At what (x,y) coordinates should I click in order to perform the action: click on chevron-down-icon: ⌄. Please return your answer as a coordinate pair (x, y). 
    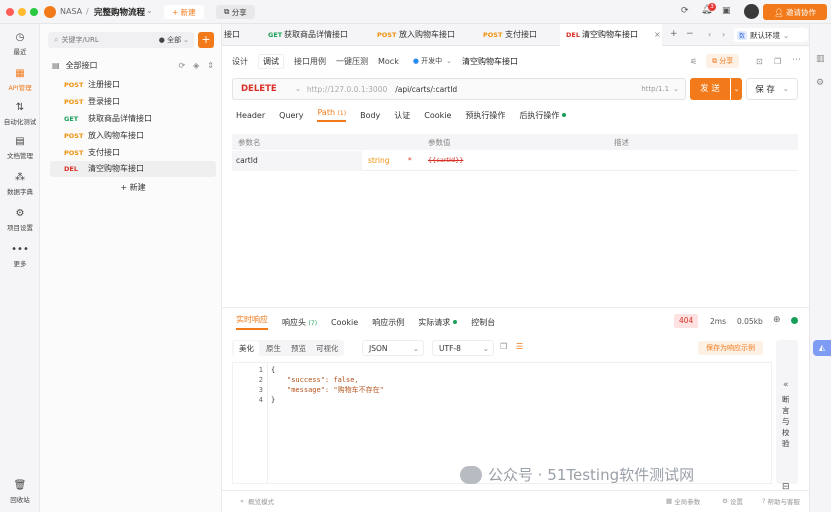
    Looking at the image, I should click on (149, 10).